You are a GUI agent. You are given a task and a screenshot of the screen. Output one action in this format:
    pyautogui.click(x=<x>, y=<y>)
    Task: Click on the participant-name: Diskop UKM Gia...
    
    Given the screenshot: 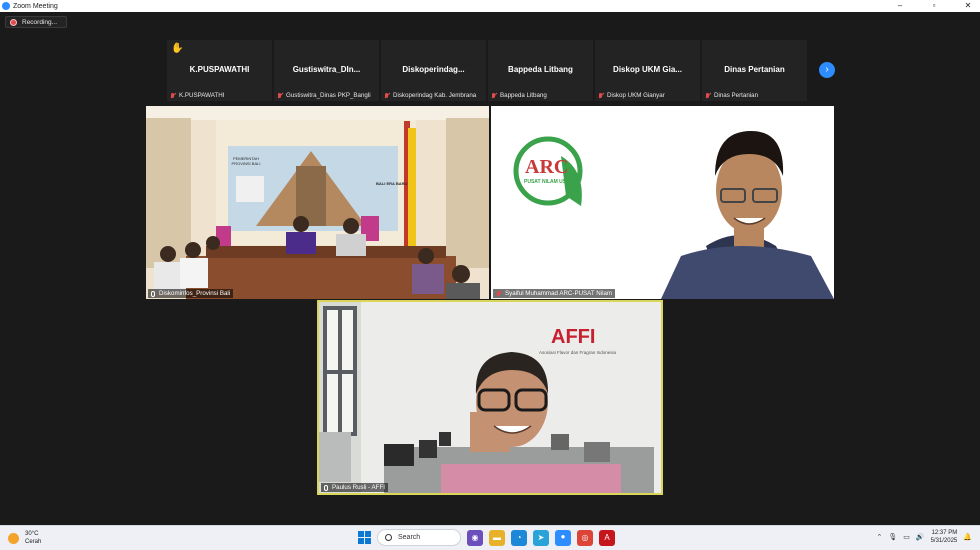 What is the action you would take?
    pyautogui.click(x=647, y=69)
    